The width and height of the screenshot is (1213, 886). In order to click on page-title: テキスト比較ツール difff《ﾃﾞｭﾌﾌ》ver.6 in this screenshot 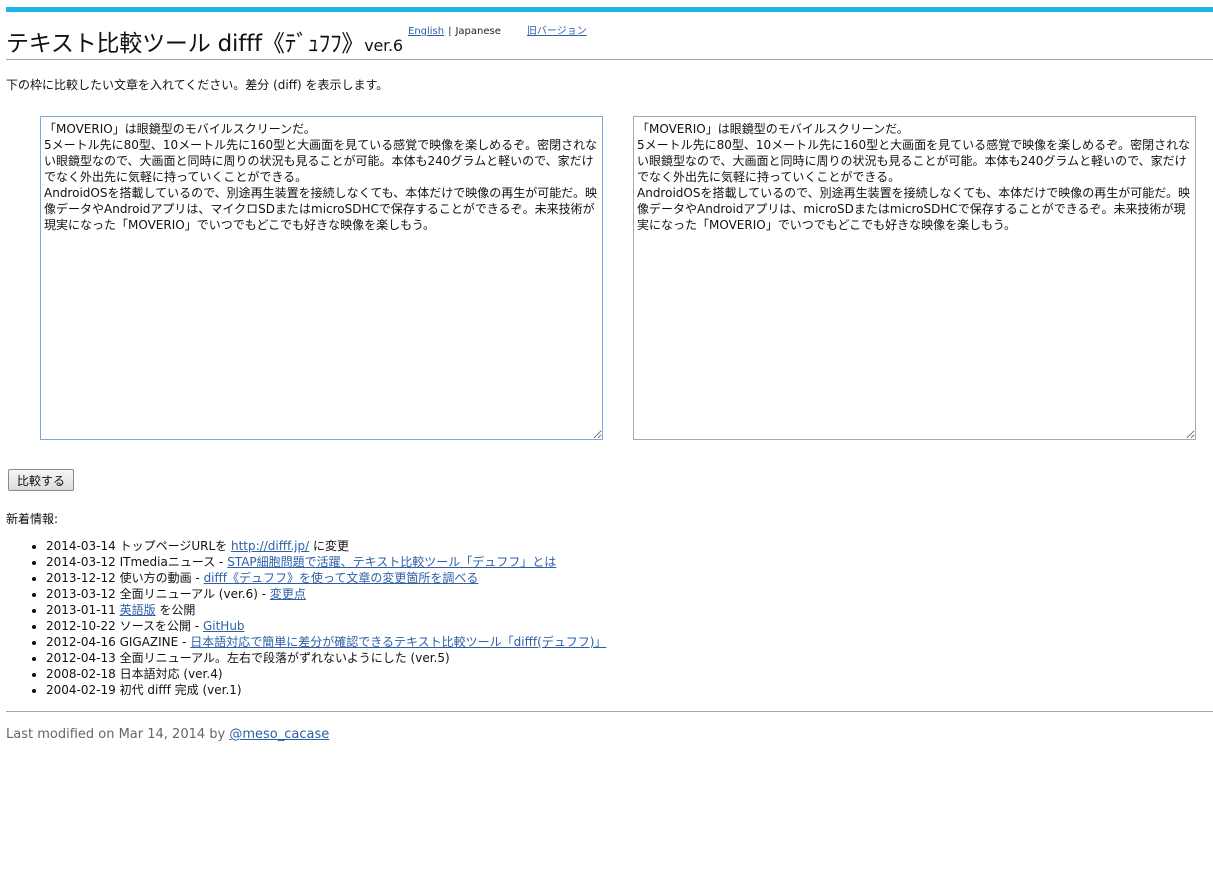, I will do `click(204, 41)`.